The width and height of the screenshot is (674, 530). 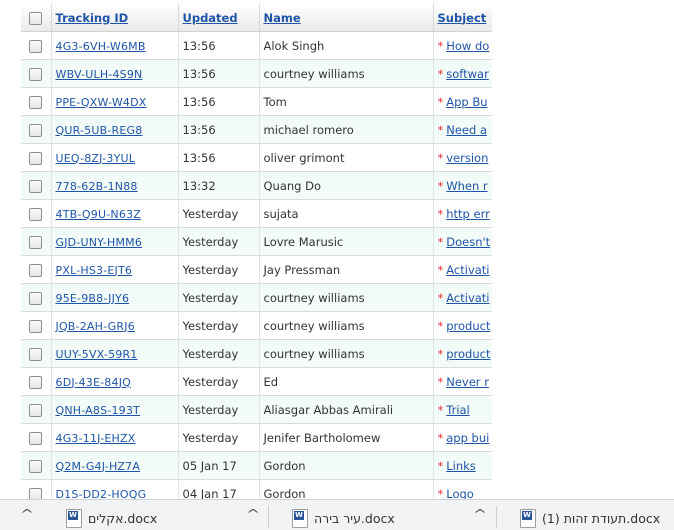 I want to click on left-margin, so click(x=10, y=249).